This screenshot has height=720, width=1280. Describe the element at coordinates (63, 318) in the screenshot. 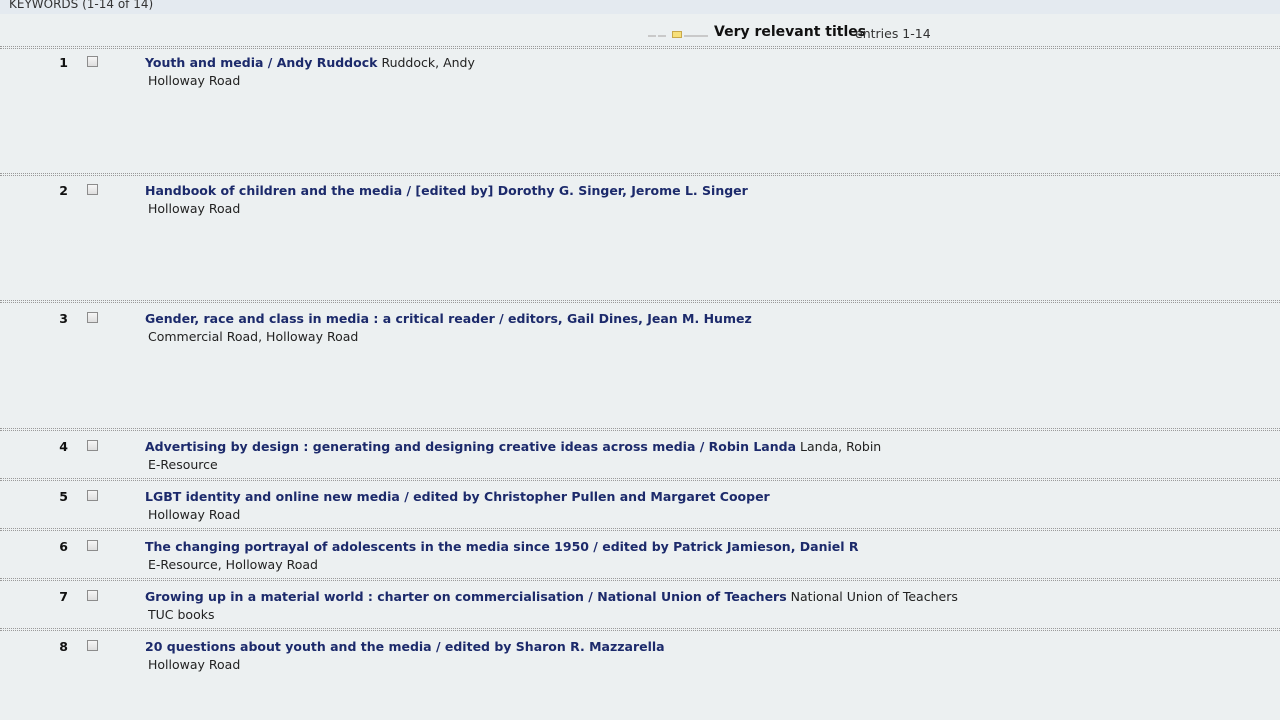

I see `result-number: 3` at that location.